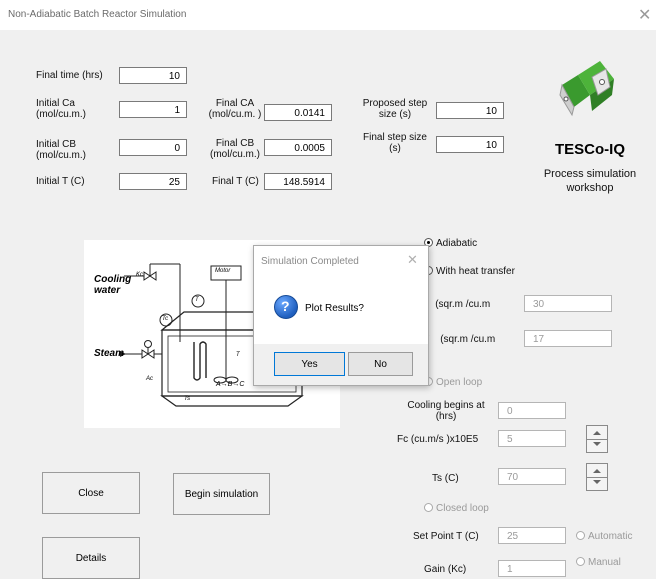  What do you see at coordinates (532, 476) in the screenshot?
I see `ts-field: 70` at bounding box center [532, 476].